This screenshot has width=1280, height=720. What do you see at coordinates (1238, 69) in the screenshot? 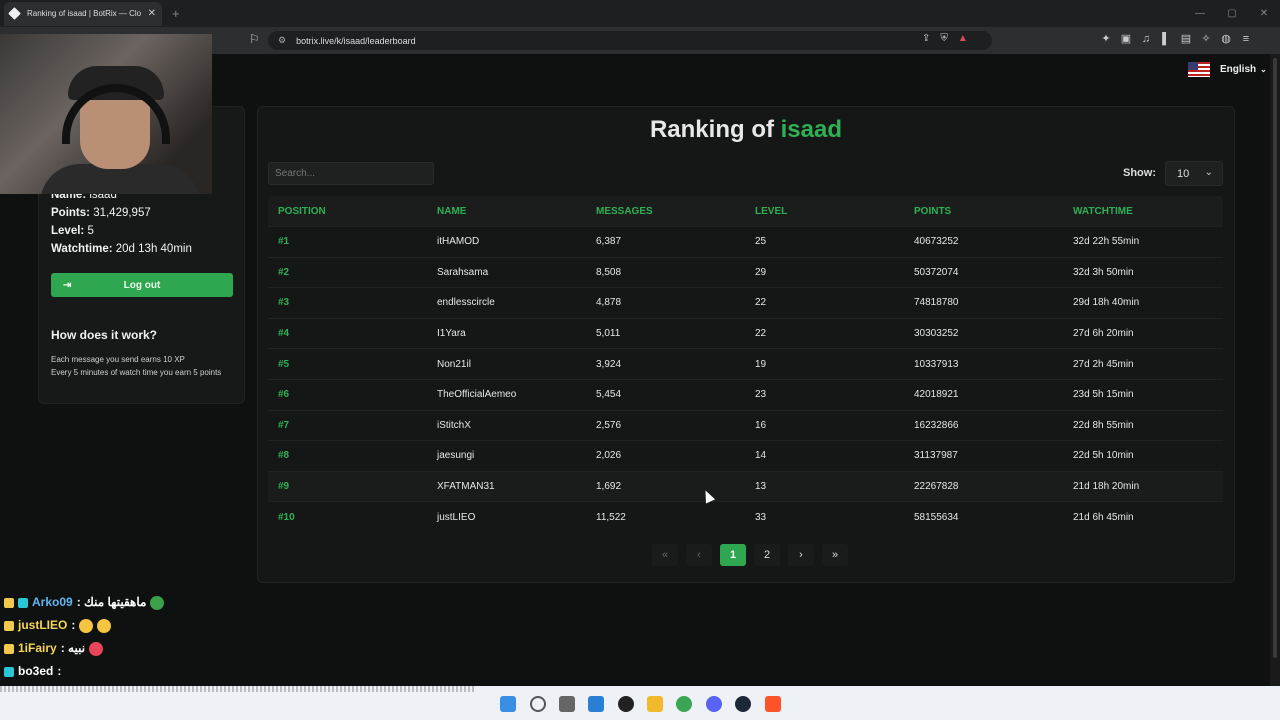
I see `language-label: English` at bounding box center [1238, 69].